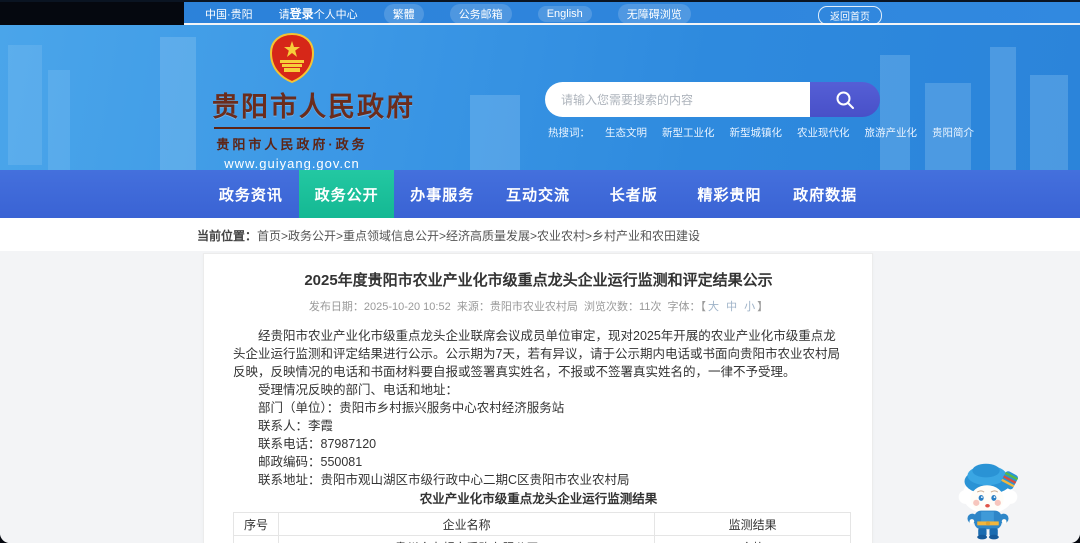  Describe the element at coordinates (411, 408) in the screenshot. I see `department-line: 部门（单位）：贵阳市乡村振兴服务中心农村经济服务站` at that location.